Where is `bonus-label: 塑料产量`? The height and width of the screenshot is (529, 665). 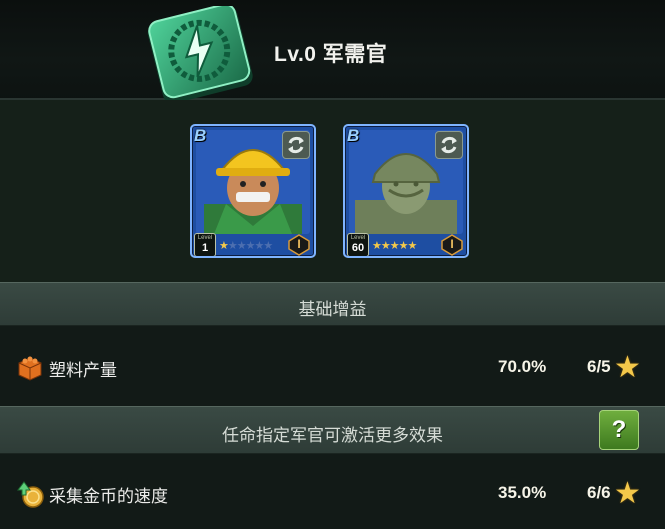 bonus-label: 塑料产量 is located at coordinates (83, 370).